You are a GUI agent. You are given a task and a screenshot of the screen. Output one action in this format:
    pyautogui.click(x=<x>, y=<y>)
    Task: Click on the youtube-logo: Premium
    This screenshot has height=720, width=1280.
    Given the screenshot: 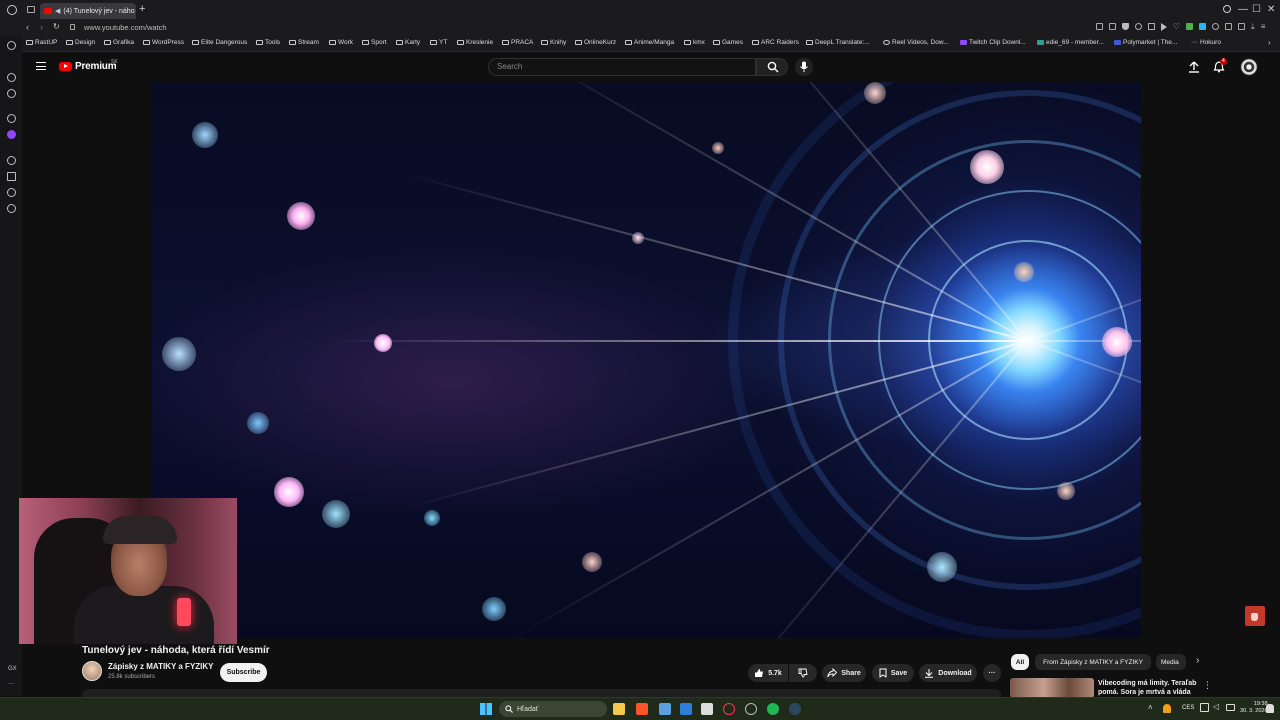 What is the action you would take?
    pyautogui.click(x=88, y=66)
    